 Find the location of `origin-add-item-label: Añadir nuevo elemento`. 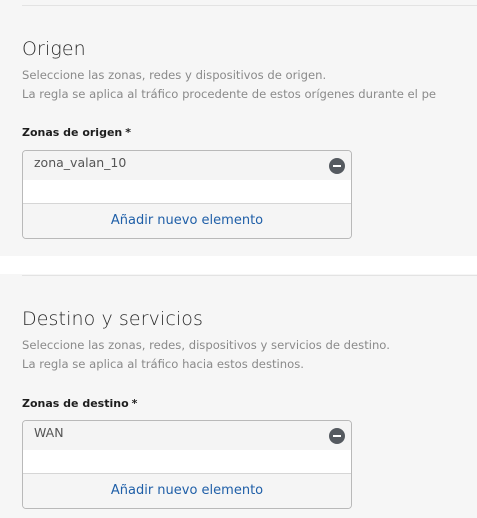

origin-add-item-label: Añadir nuevo elemento is located at coordinates (187, 220).